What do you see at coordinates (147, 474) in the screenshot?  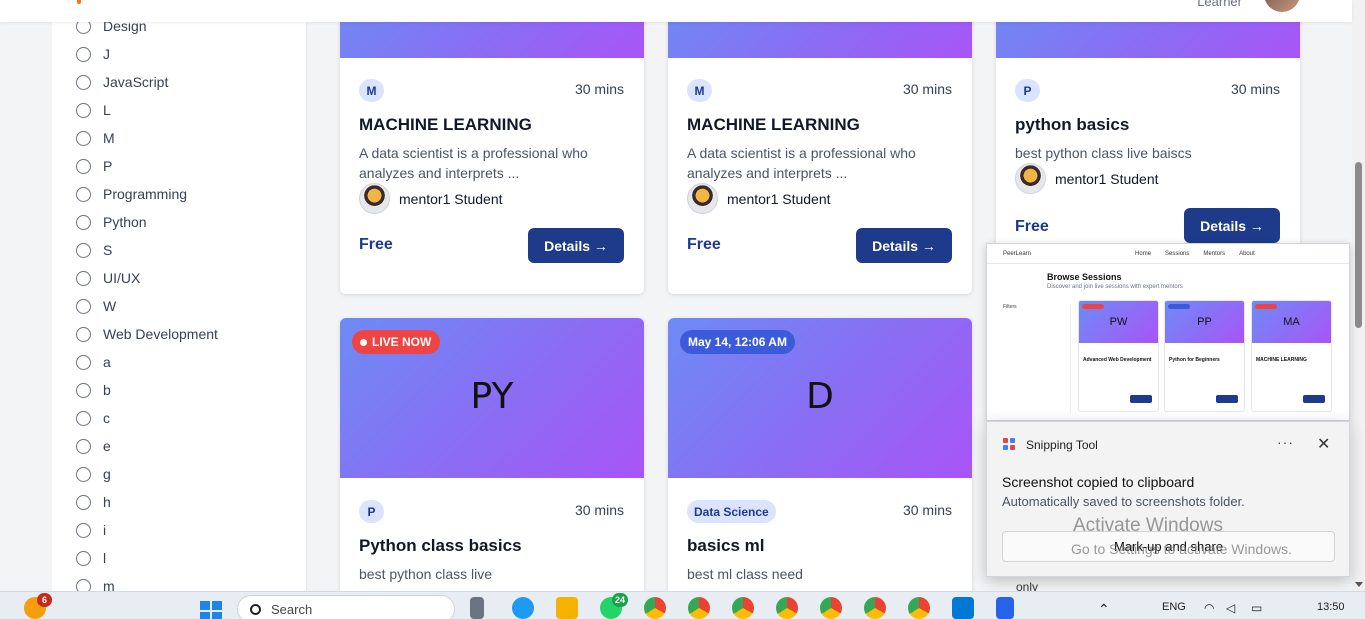 I see `category-option: g` at bounding box center [147, 474].